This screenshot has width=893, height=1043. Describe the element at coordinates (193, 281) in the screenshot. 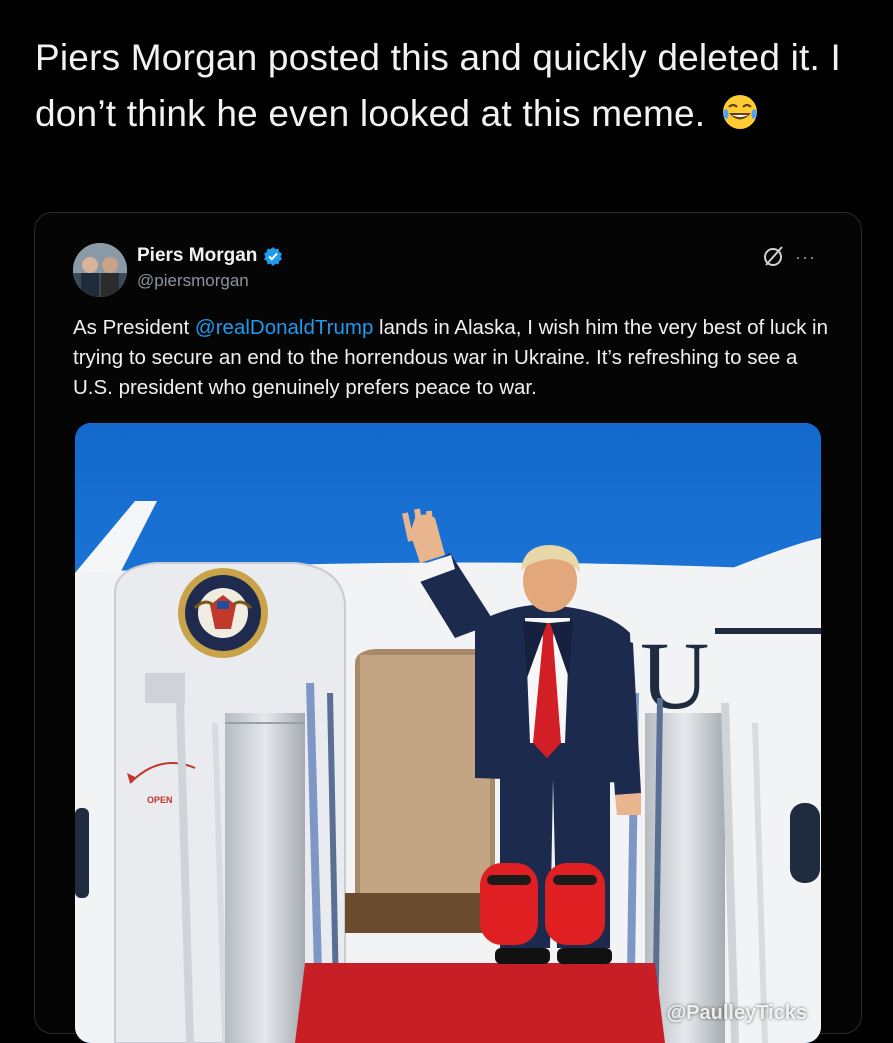

I see `author-handle: @piersmorgan` at that location.